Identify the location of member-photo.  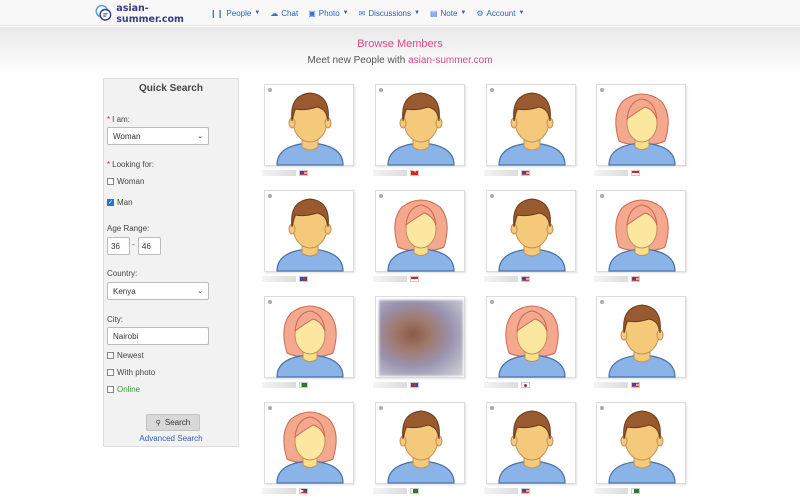
(421, 338).